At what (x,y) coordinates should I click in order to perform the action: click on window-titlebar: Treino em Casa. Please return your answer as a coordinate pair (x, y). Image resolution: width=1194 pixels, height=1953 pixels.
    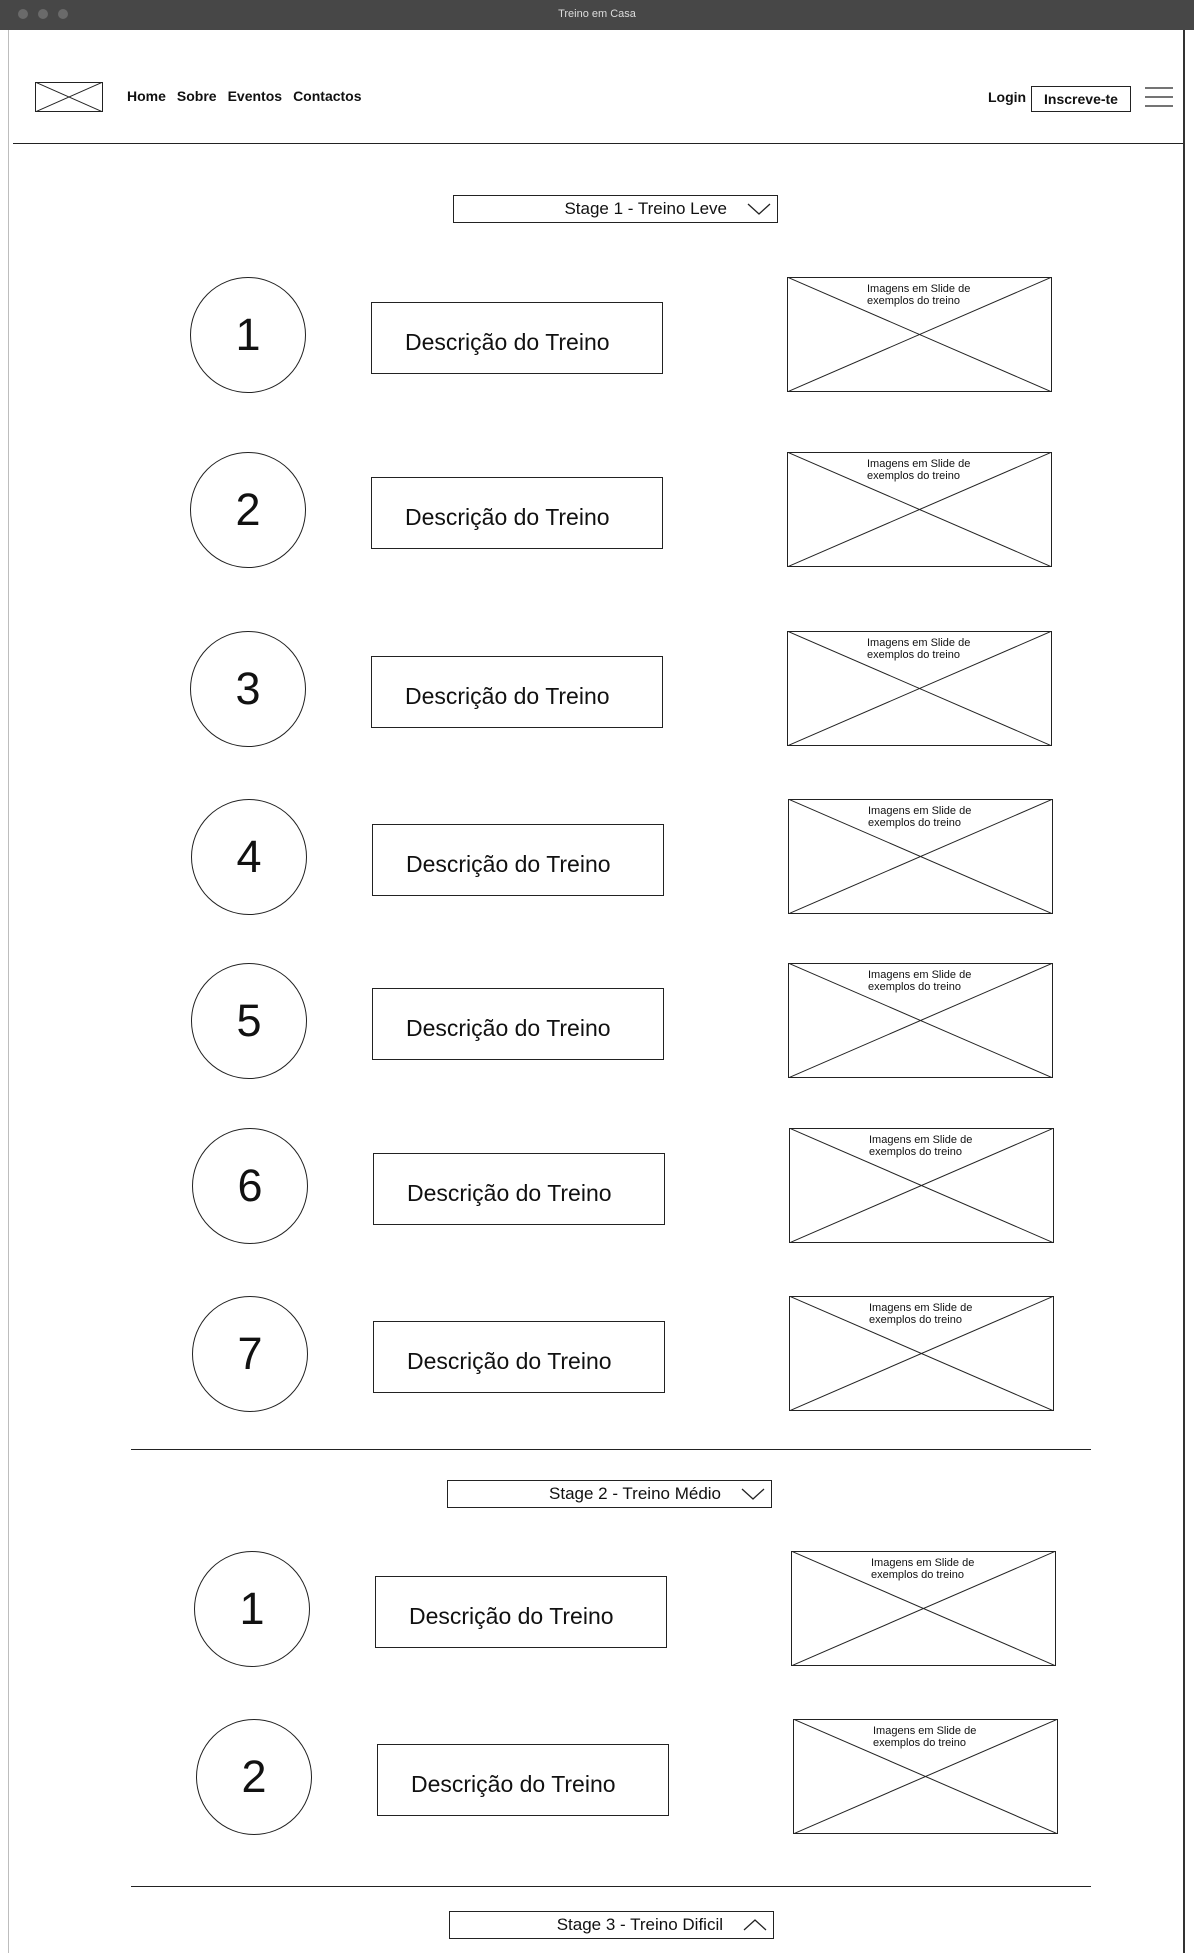
    Looking at the image, I should click on (597, 15).